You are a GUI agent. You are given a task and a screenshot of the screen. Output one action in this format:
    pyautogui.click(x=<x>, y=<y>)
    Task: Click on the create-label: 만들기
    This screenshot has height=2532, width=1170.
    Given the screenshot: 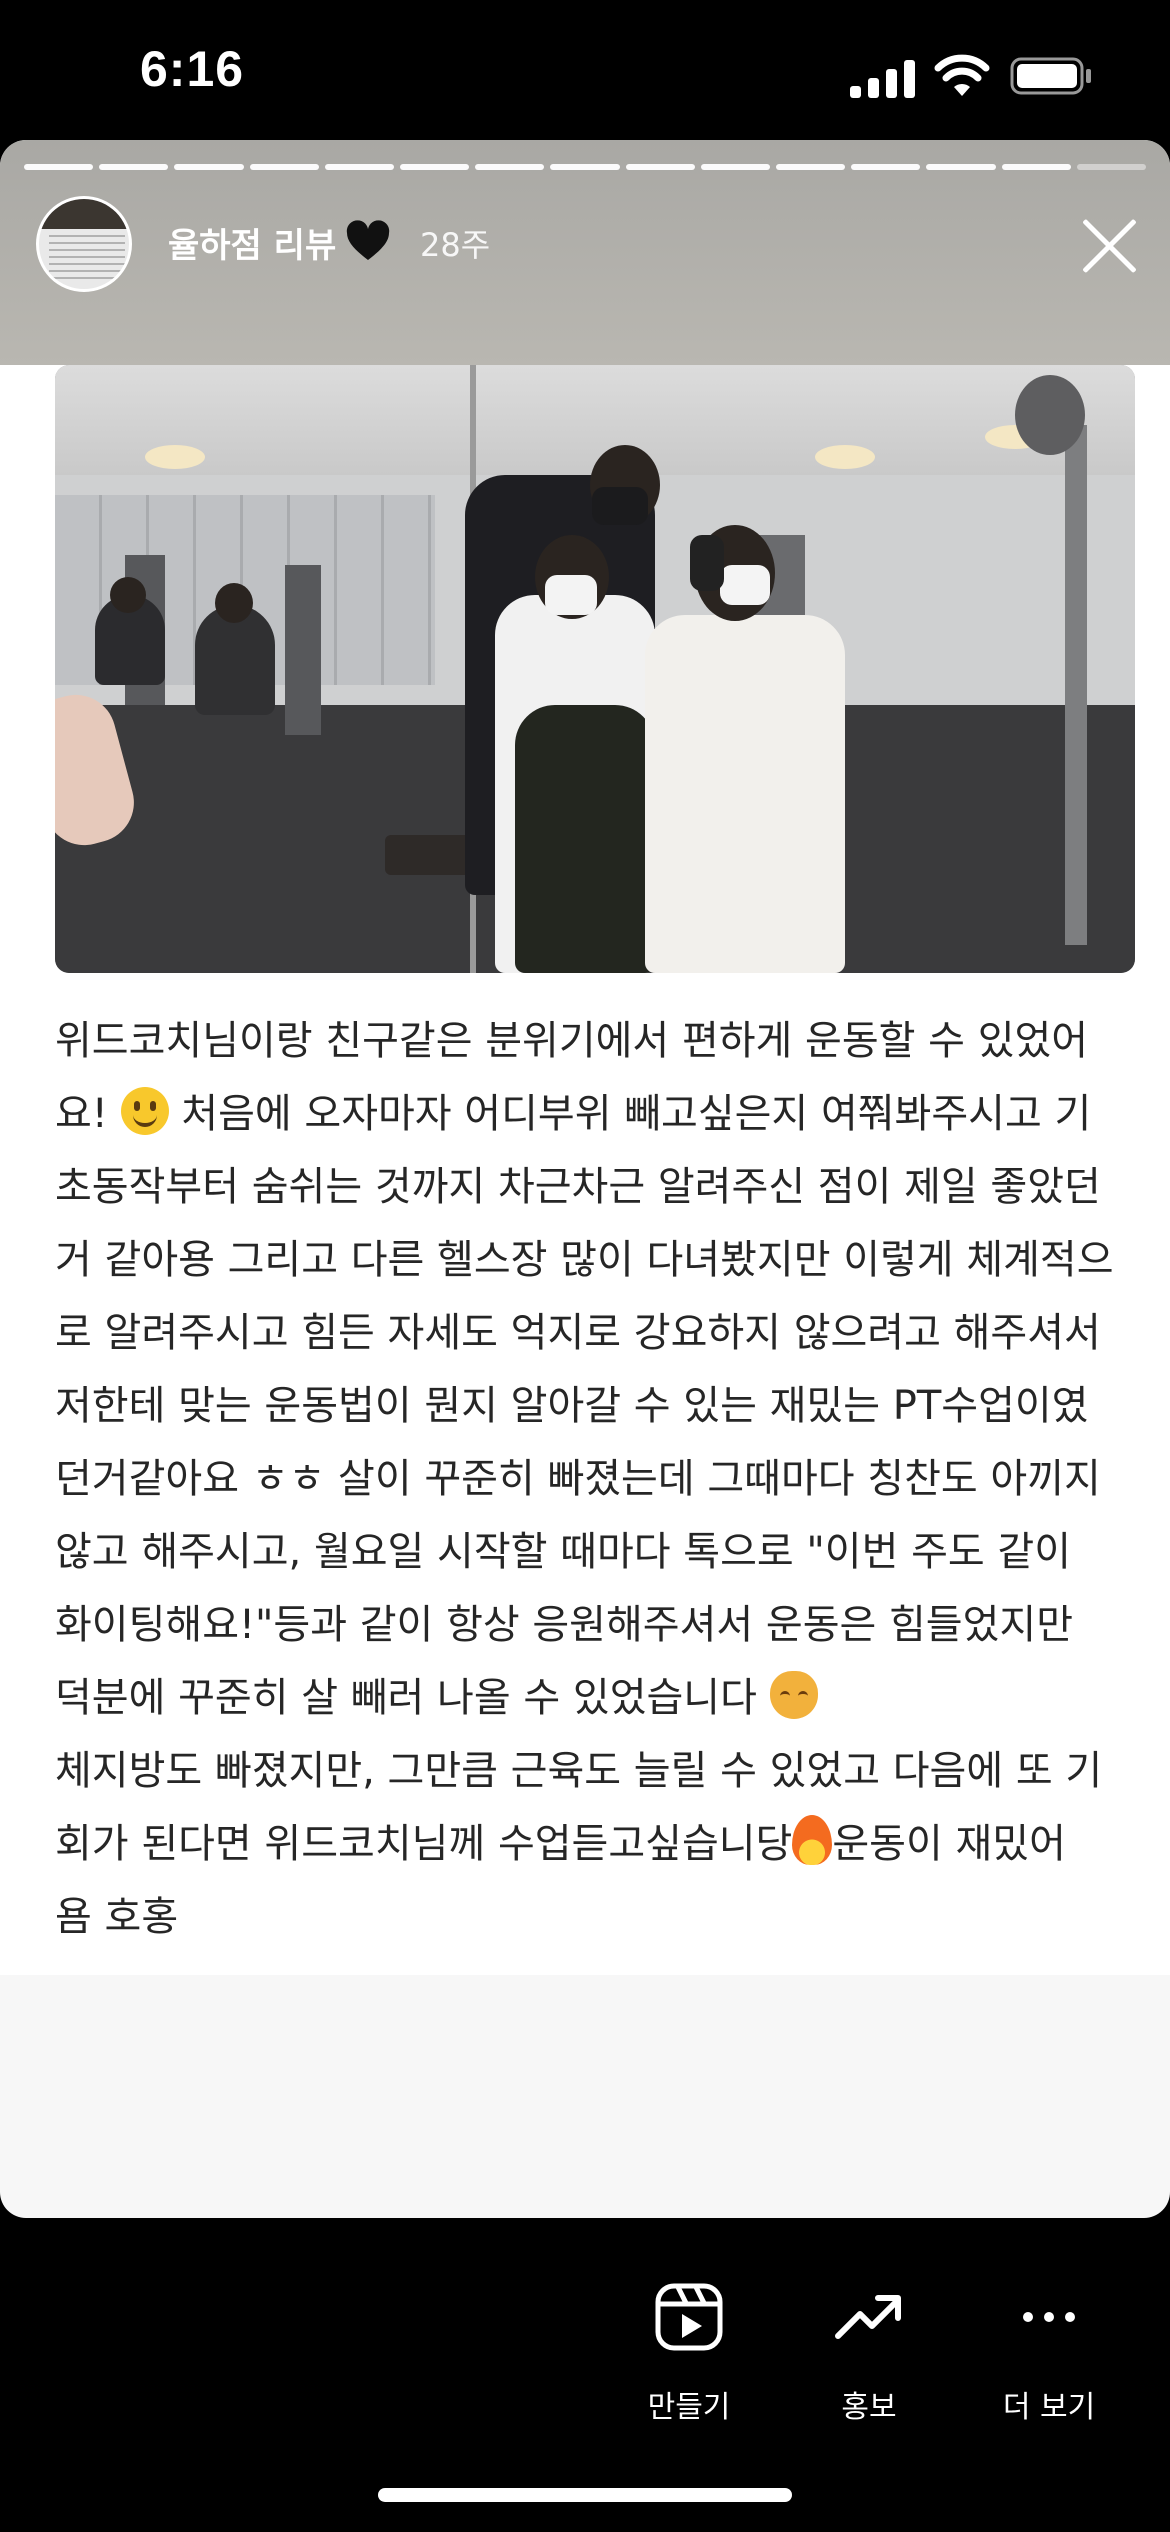 What is the action you would take?
    pyautogui.click(x=689, y=2407)
    